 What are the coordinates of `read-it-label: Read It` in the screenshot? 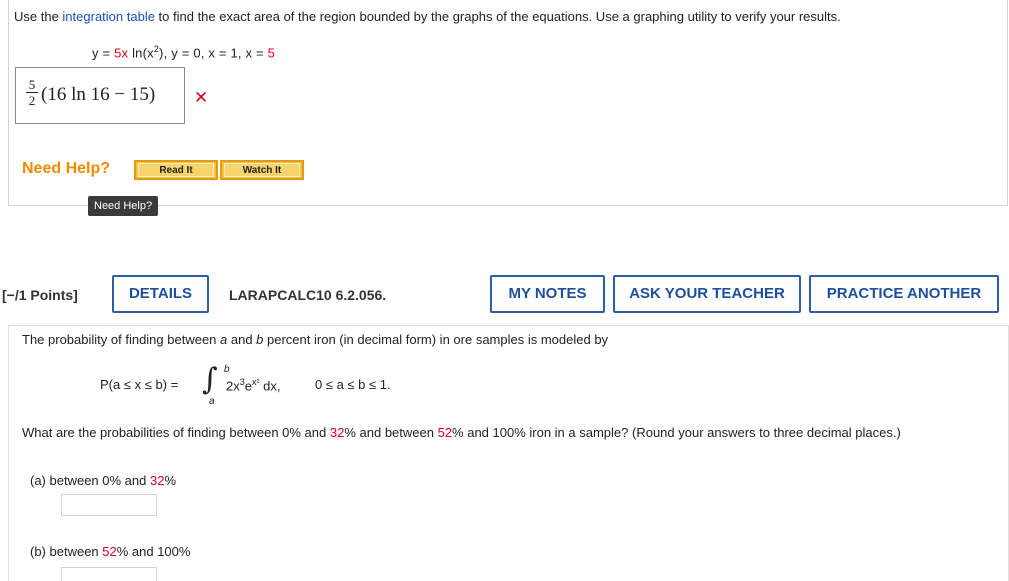 It's located at (176, 170).